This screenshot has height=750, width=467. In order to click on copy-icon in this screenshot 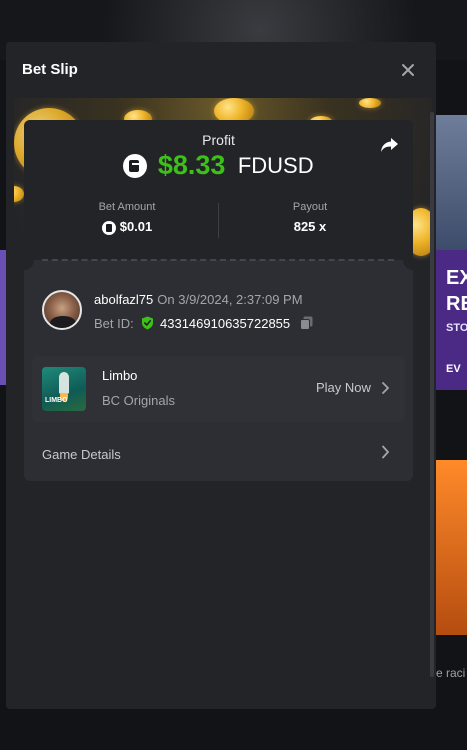, I will do `click(306, 323)`.